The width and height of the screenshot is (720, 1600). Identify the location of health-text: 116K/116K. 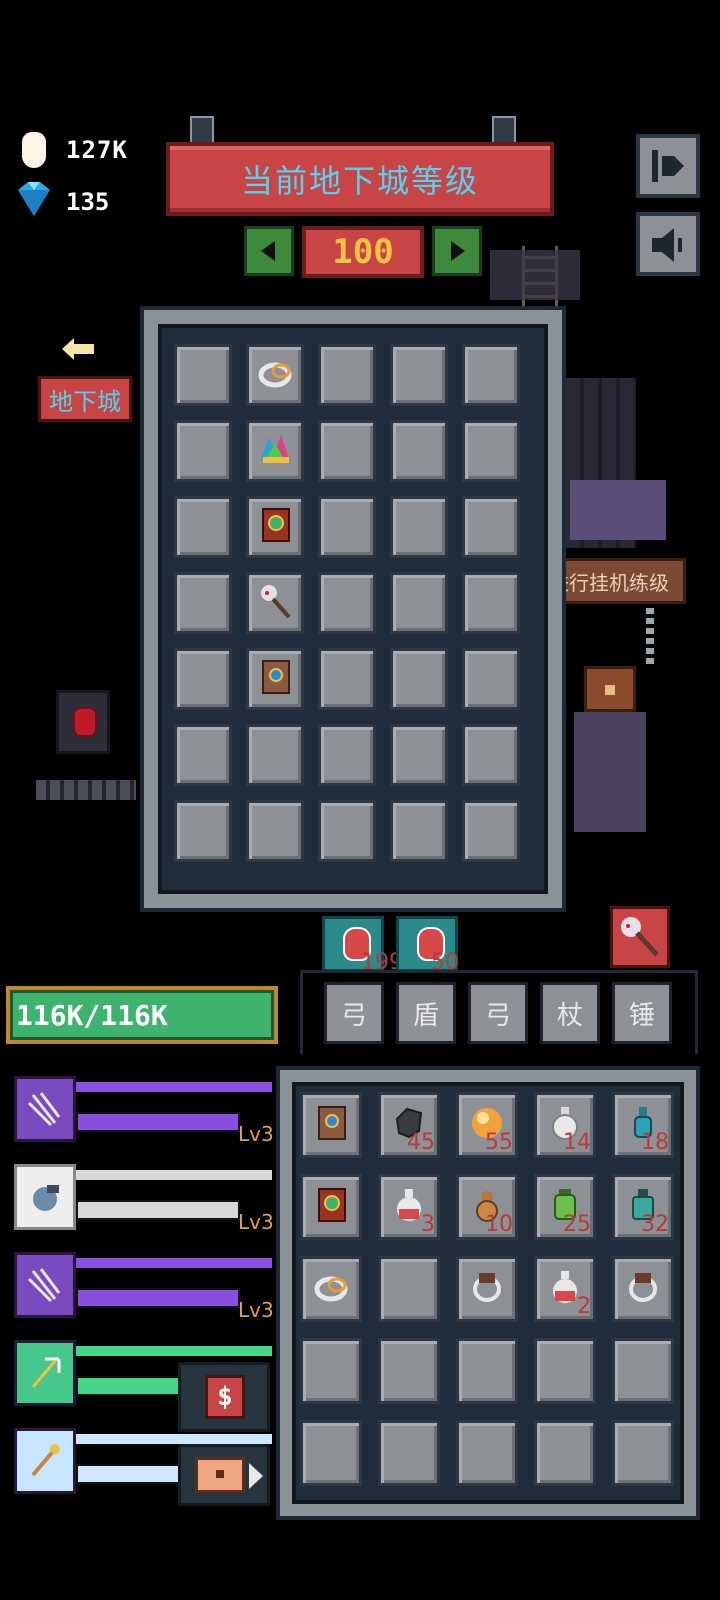
(92, 1015).